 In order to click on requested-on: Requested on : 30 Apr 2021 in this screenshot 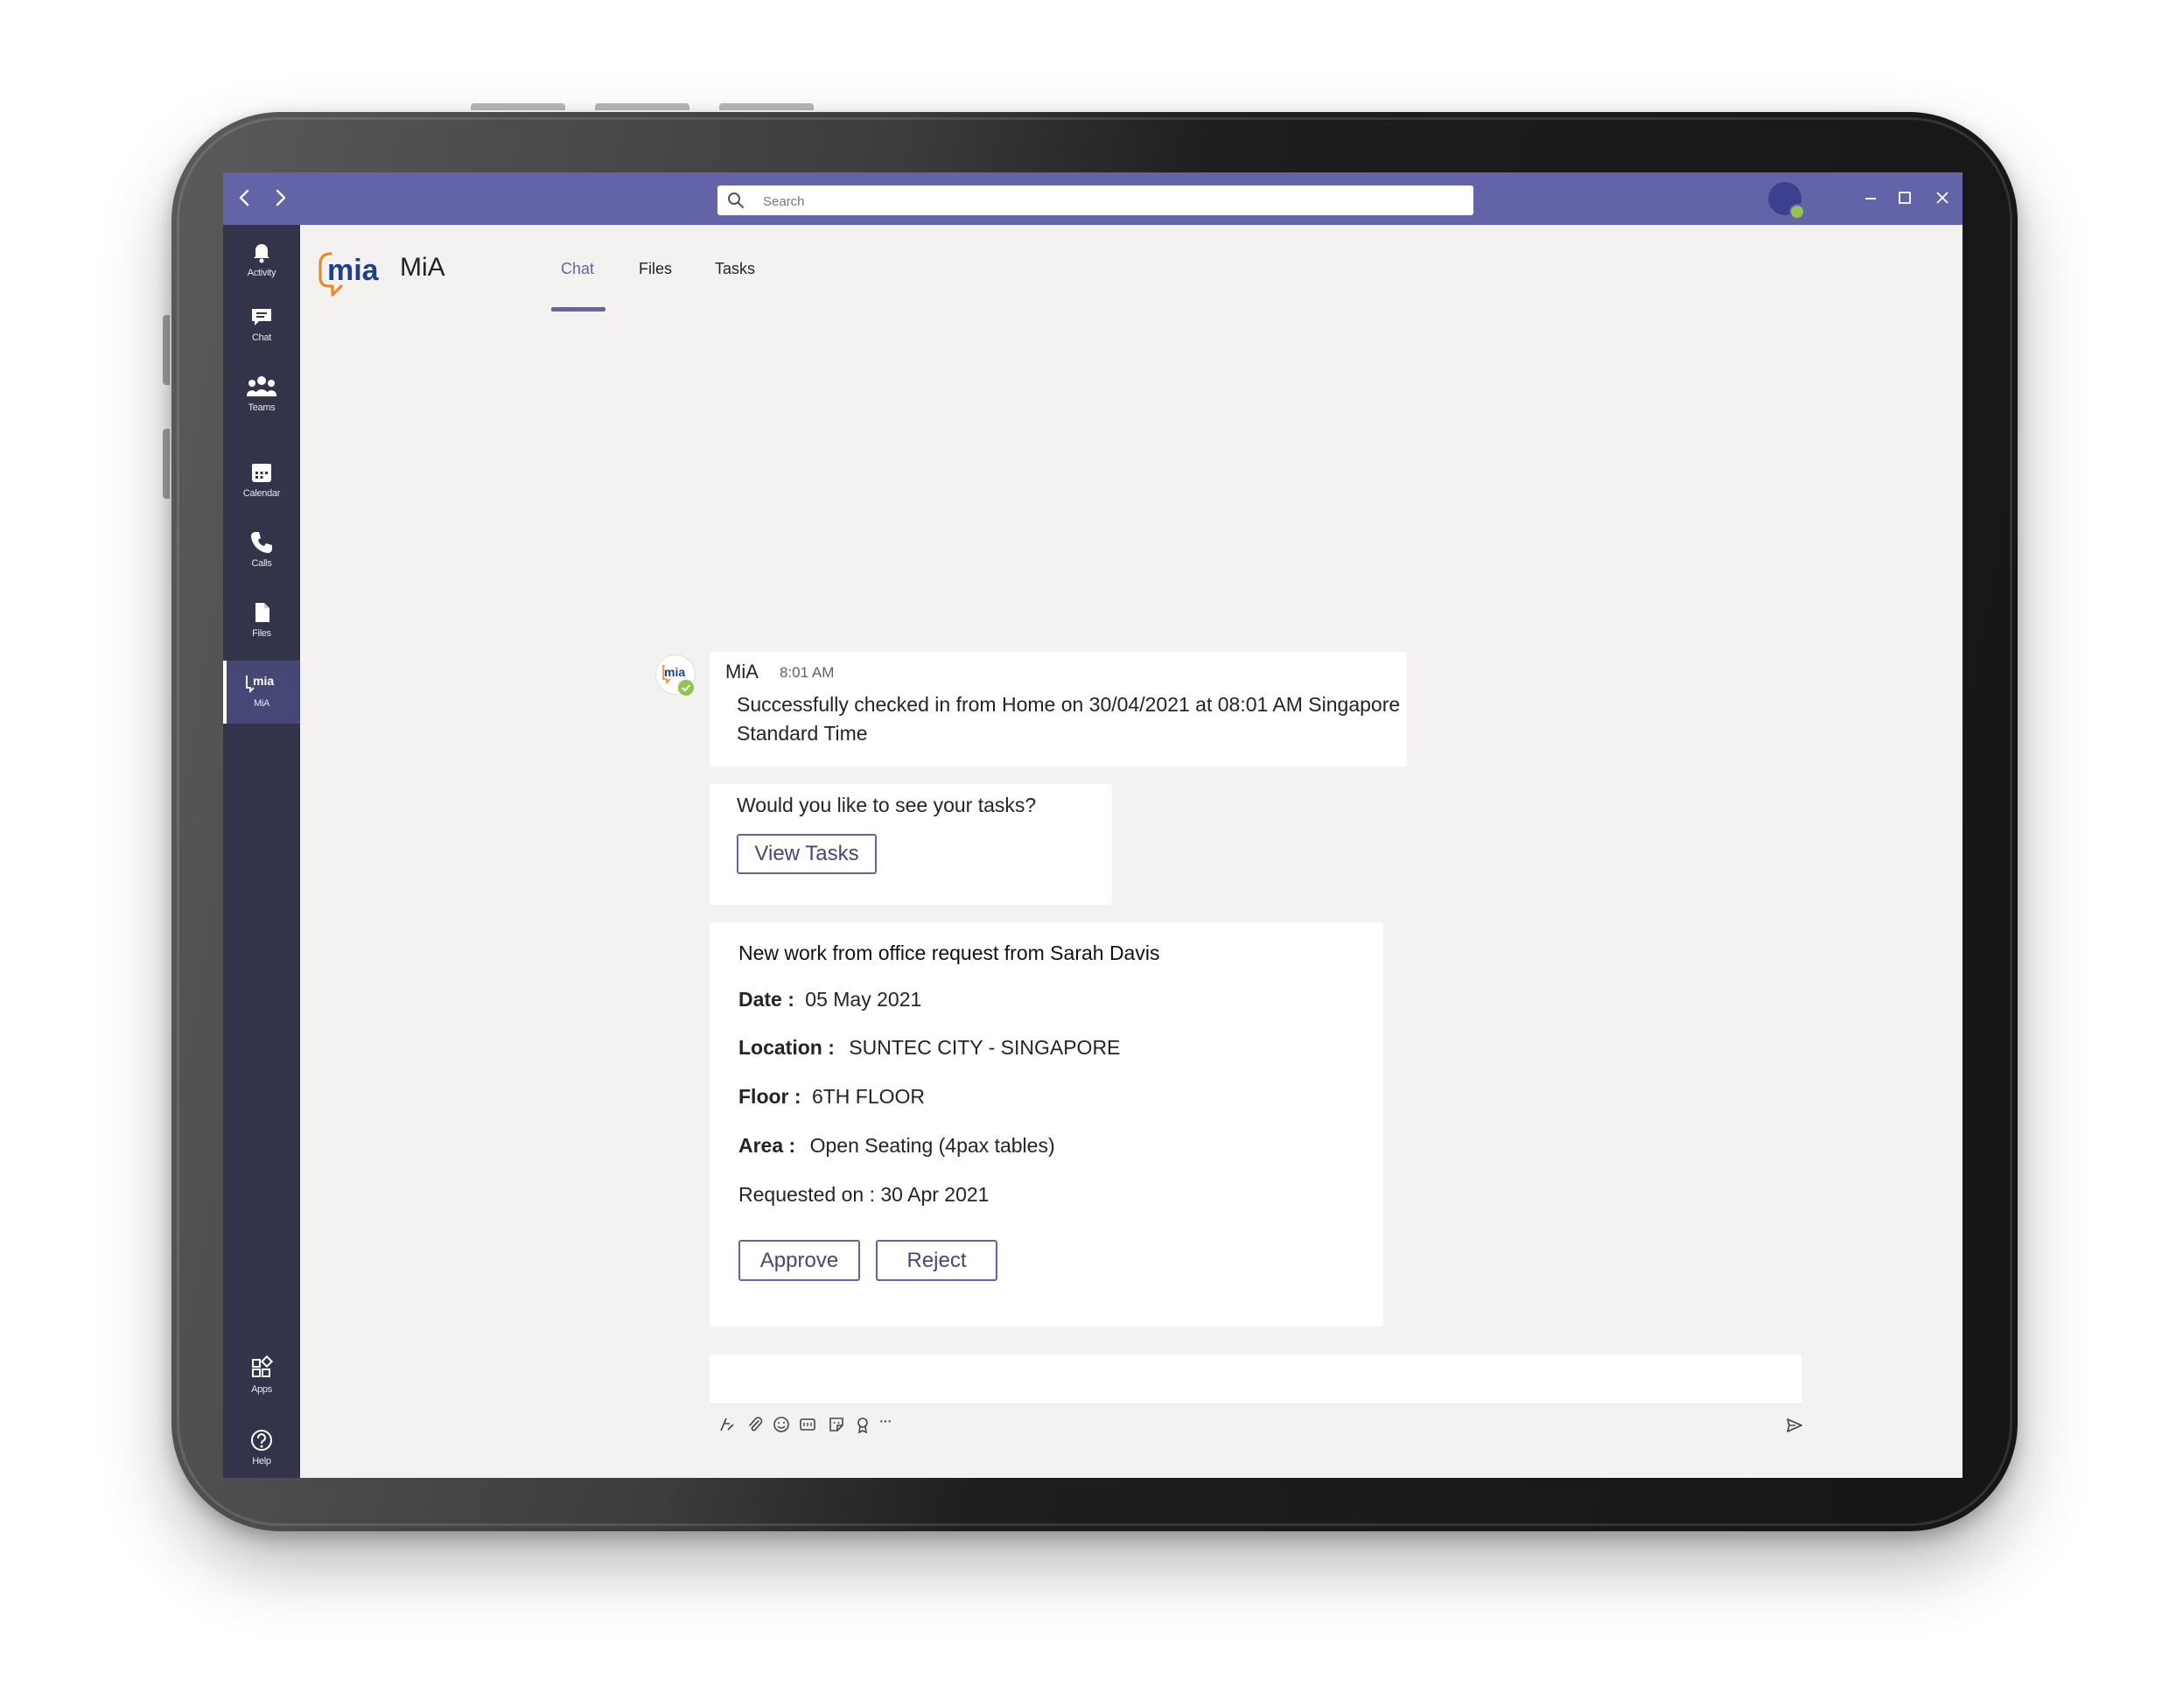, I will do `click(864, 1194)`.